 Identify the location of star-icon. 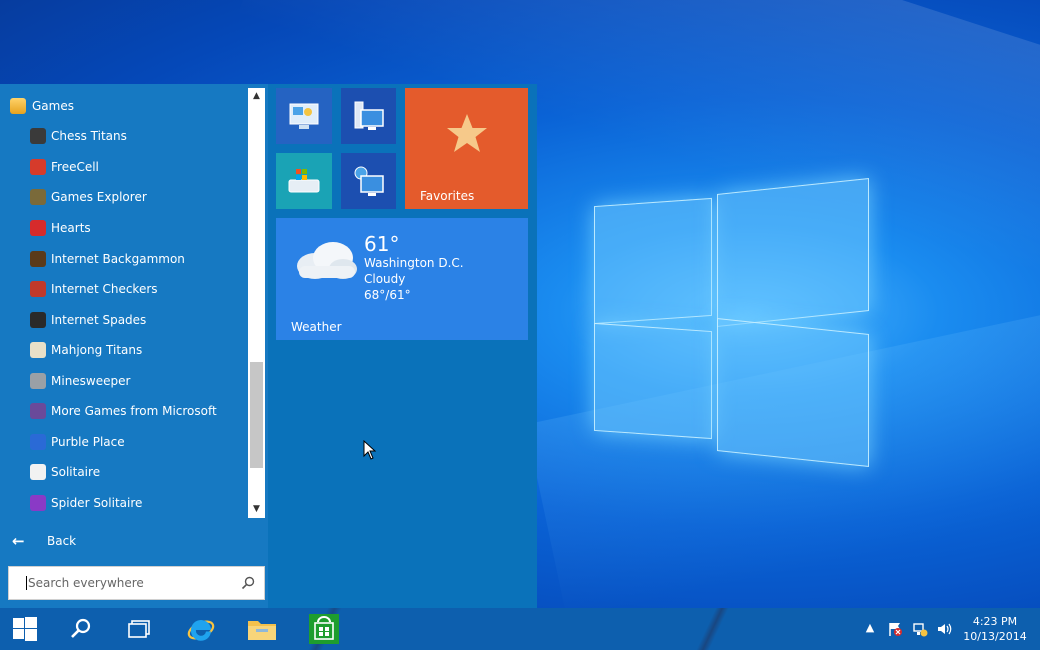
(467, 133).